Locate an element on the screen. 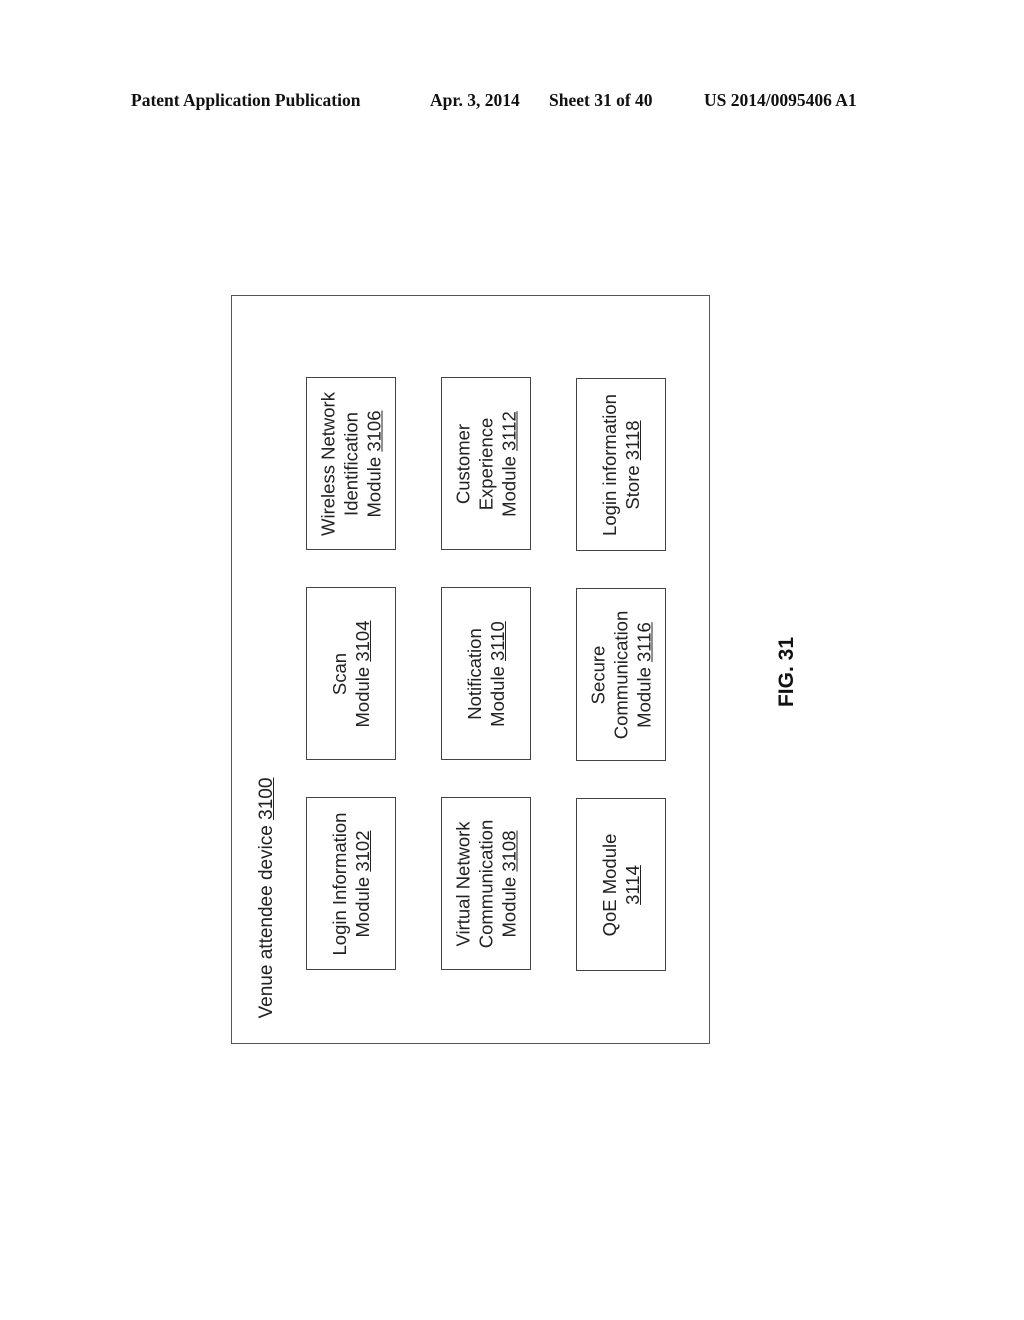 Image resolution: width=1024 pixels, height=1320 pixels. module-line: Module 3110 is located at coordinates (497, 673).